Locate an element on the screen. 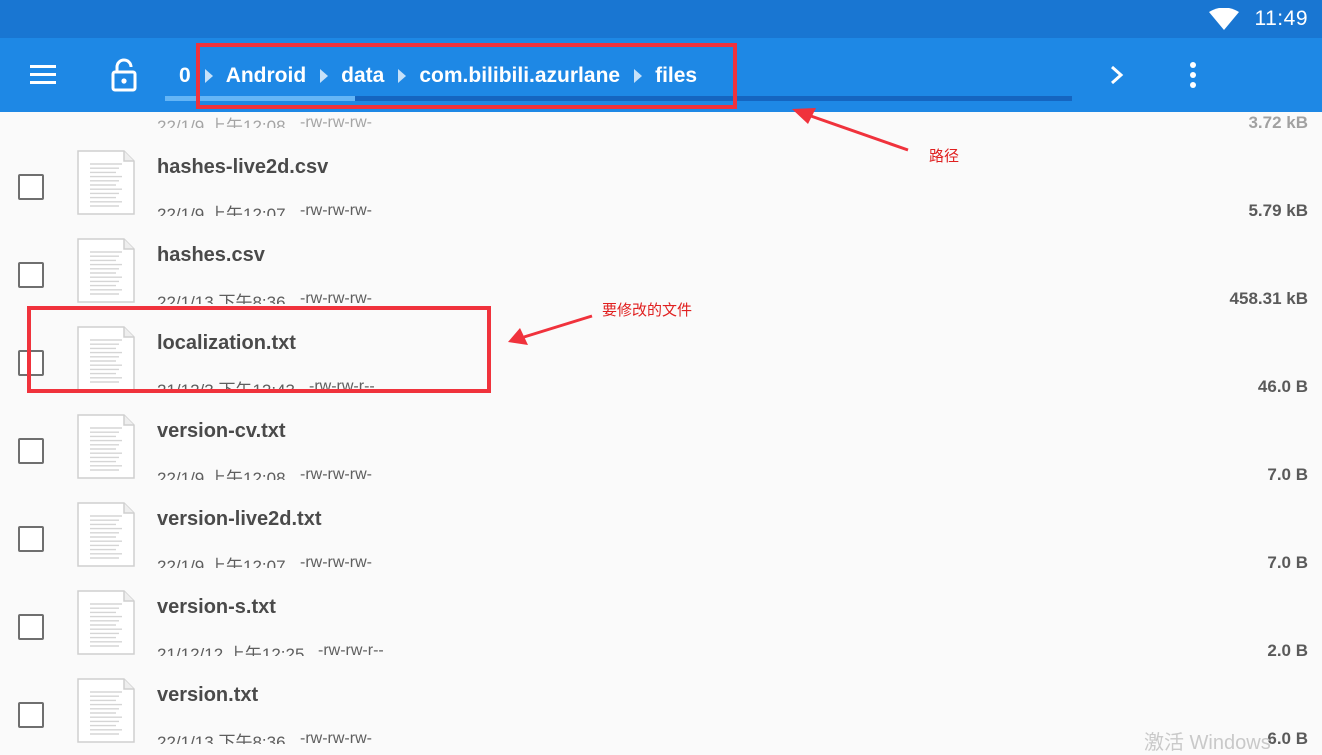 The width and height of the screenshot is (1322, 755). breadcrumb-root: 0 is located at coordinates (185, 76).